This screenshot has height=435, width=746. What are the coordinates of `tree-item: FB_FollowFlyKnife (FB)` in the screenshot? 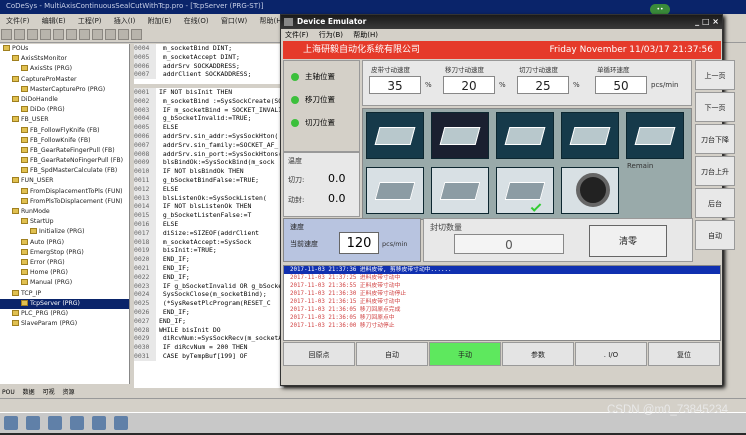 It's located at (64, 131).